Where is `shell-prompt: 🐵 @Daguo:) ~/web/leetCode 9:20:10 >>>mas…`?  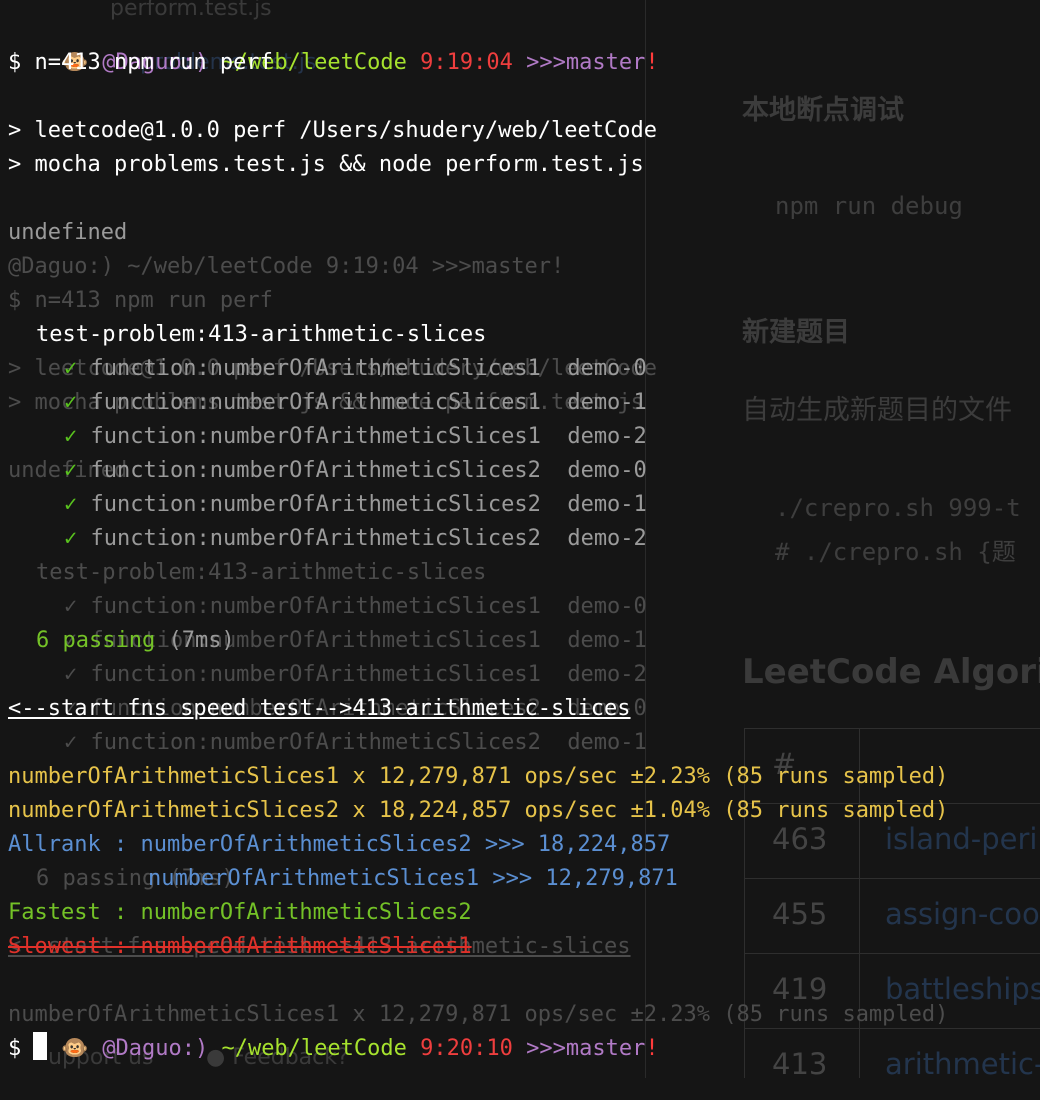
shell-prompt: 🐵 @Daguo:) ~/web/leetCode 9:20:10 >>>mas… is located at coordinates (478, 1029).